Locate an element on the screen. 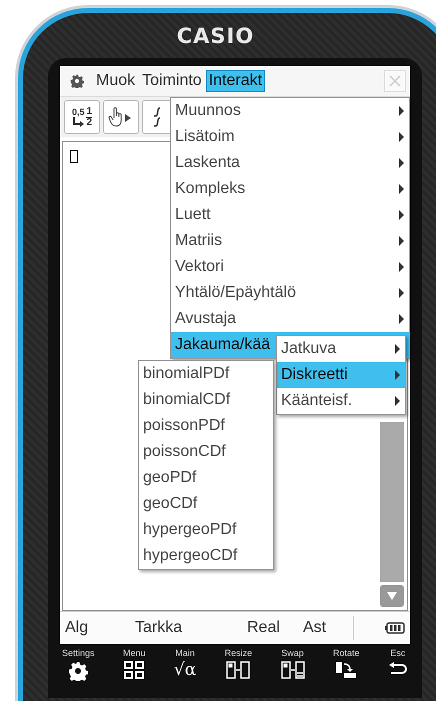 The width and height of the screenshot is (436, 701). close-icon is located at coordinates (395, 81).